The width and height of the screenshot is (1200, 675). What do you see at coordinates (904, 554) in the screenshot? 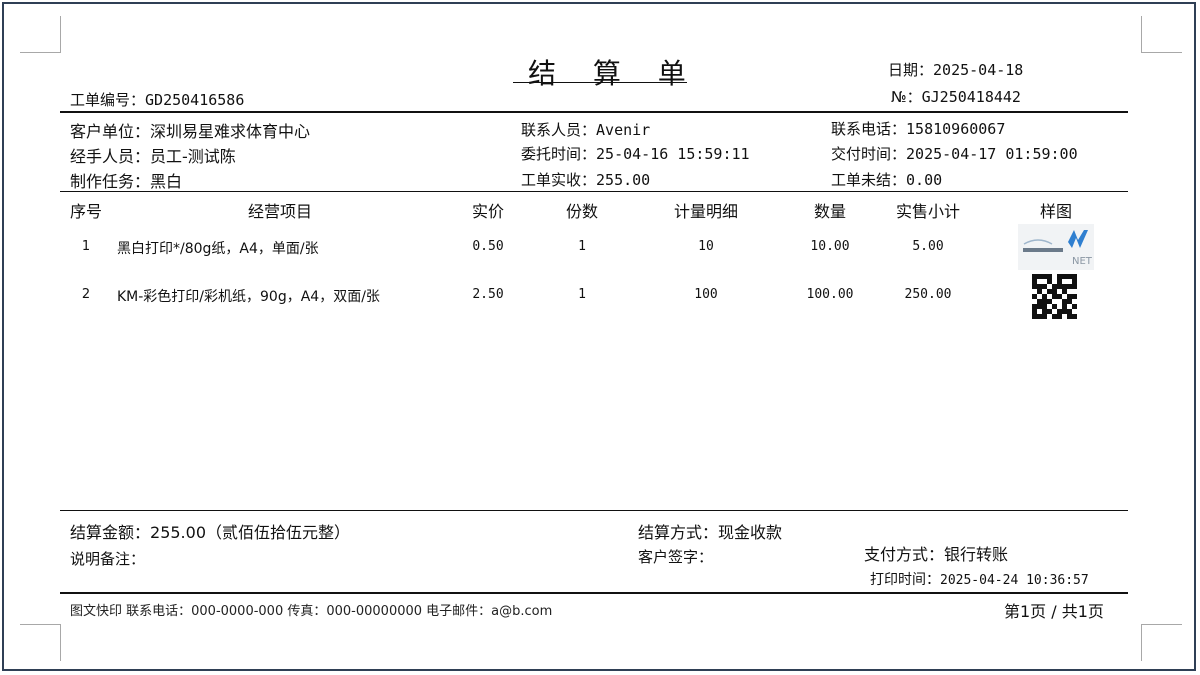
I see `payment-method-label: 支付方式：` at bounding box center [904, 554].